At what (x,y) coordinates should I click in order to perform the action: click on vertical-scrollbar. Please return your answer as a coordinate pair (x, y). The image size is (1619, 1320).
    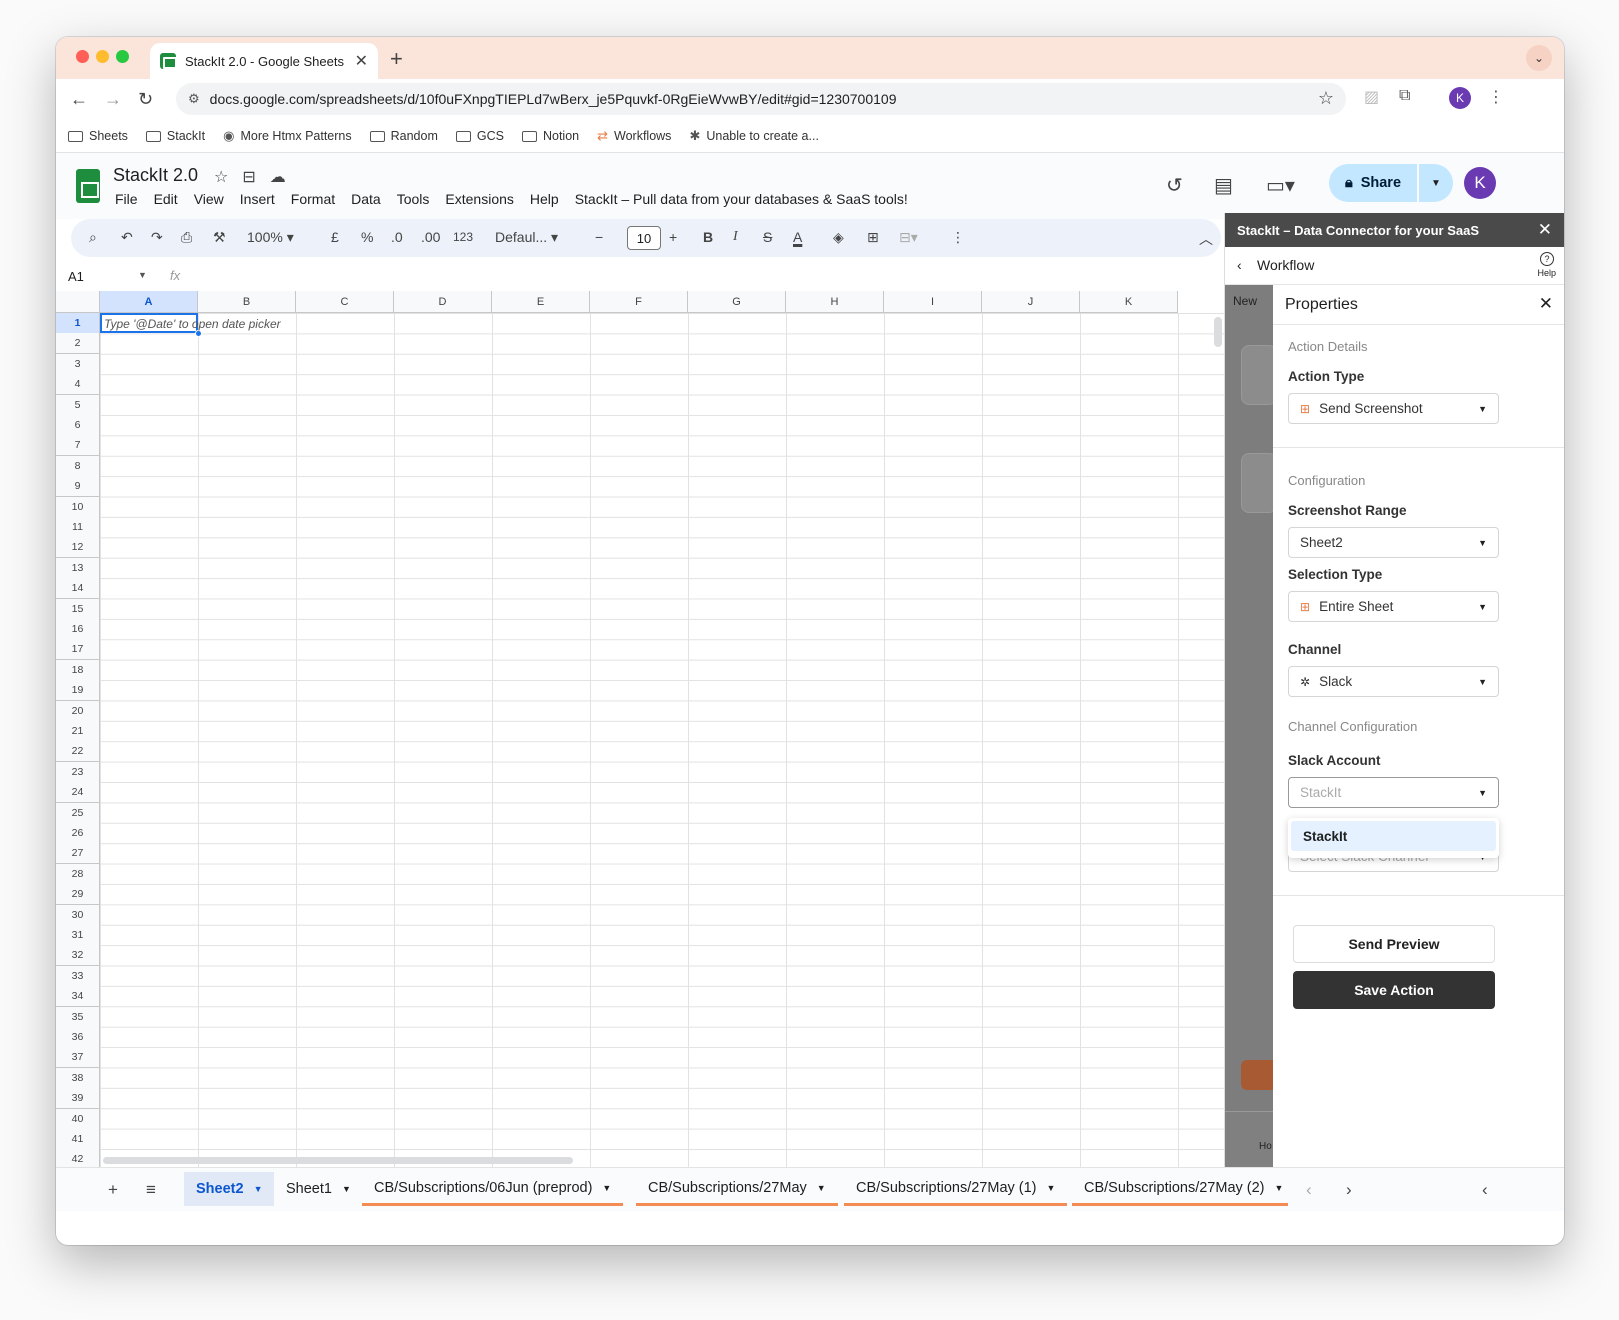
    Looking at the image, I should click on (1218, 332).